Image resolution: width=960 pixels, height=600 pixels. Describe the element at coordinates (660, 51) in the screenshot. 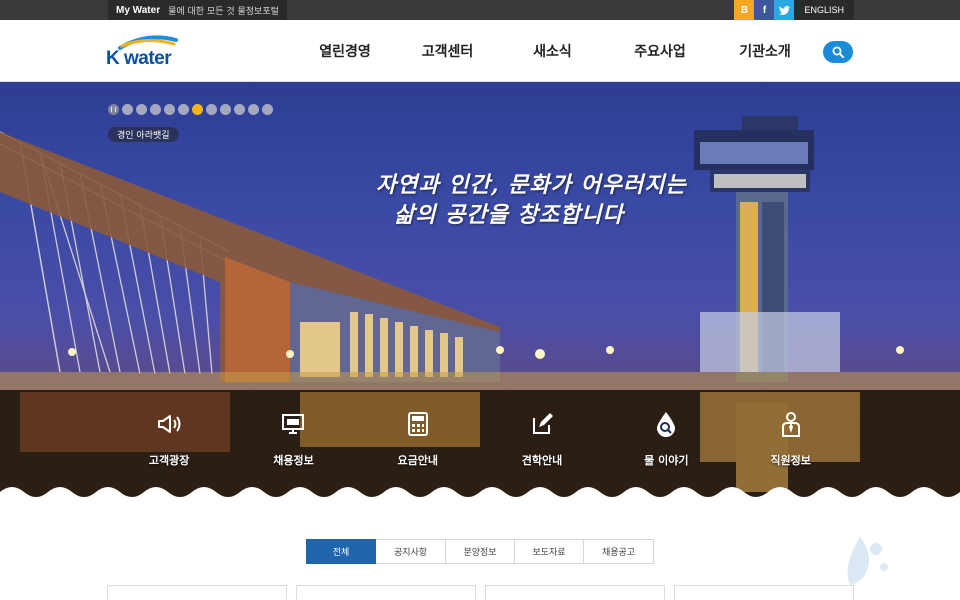

I see `nav-major-business: 주요사업` at that location.